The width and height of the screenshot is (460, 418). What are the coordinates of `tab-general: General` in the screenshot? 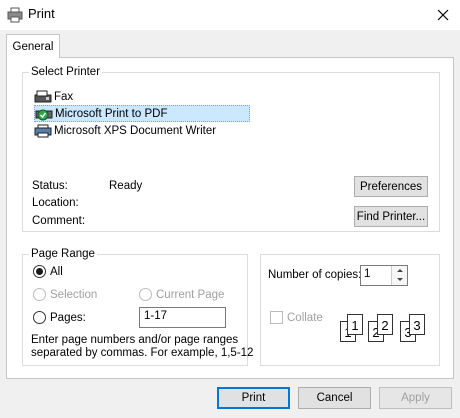 It's located at (33, 46).